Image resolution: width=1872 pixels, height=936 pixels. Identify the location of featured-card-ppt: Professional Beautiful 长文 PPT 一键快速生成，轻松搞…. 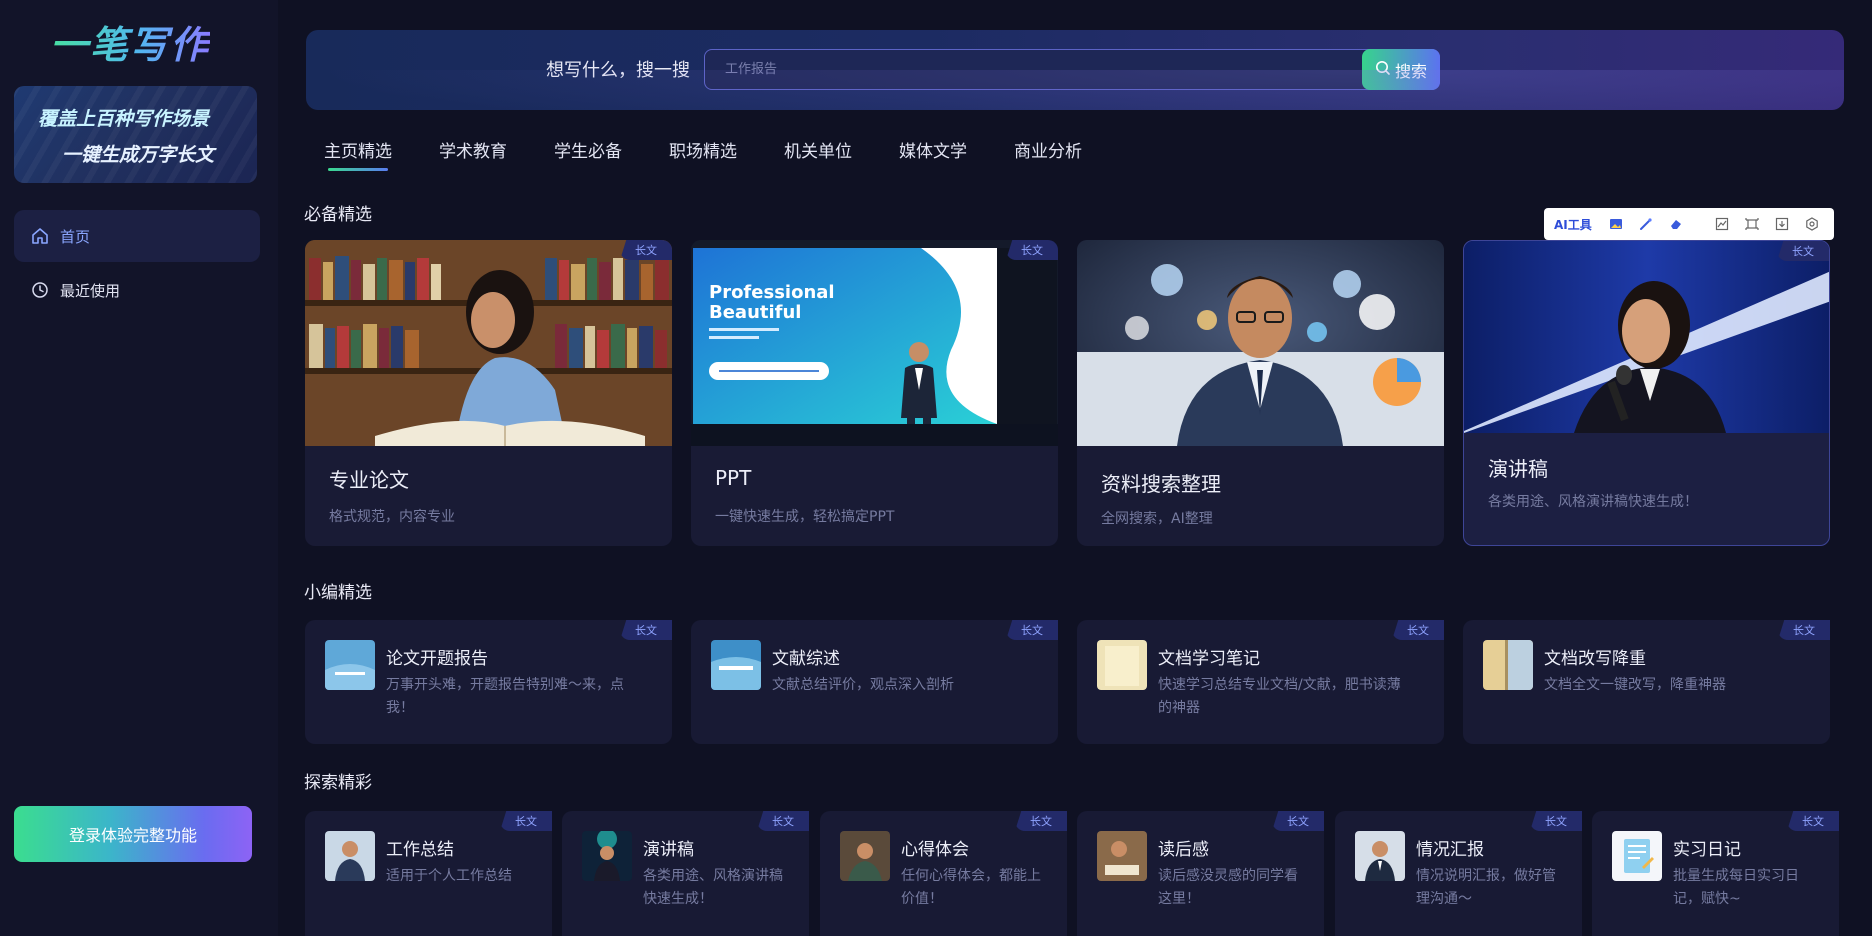
(874, 393).